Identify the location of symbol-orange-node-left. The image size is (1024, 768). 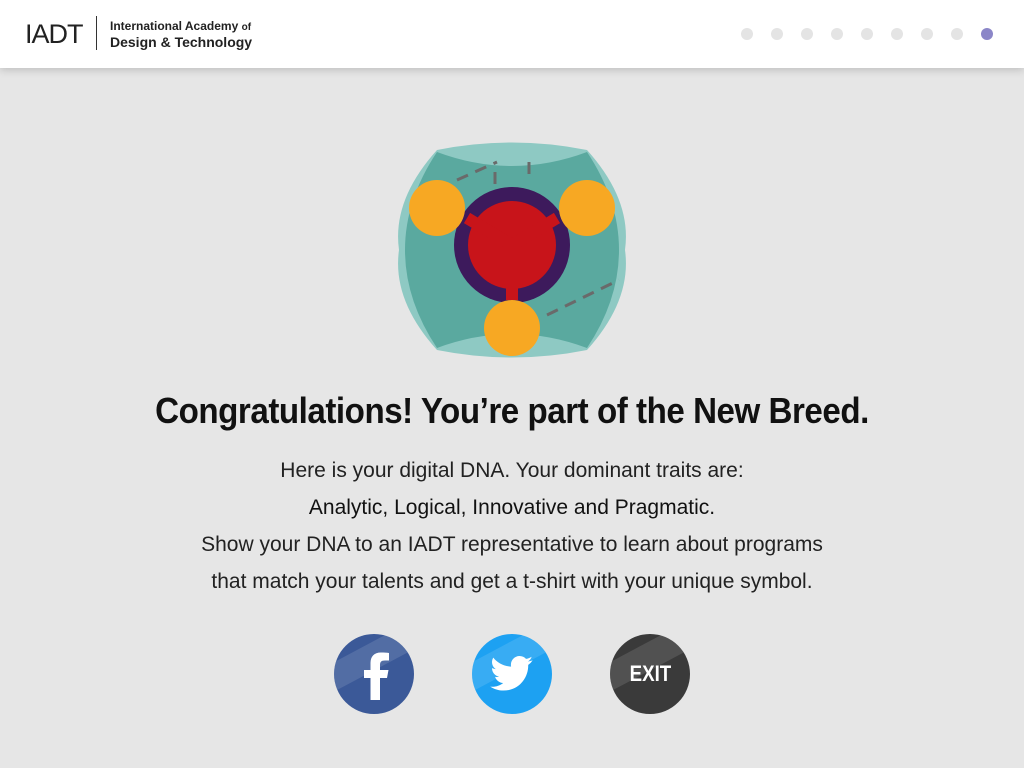
(437, 208).